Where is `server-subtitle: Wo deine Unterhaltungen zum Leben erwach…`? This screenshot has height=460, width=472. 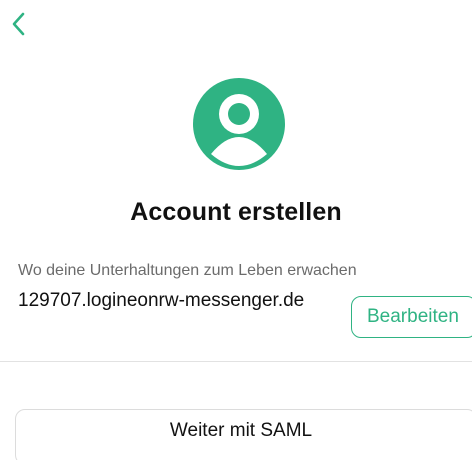 server-subtitle: Wo deine Unterhaltungen zum Leben erwach… is located at coordinates (187, 270).